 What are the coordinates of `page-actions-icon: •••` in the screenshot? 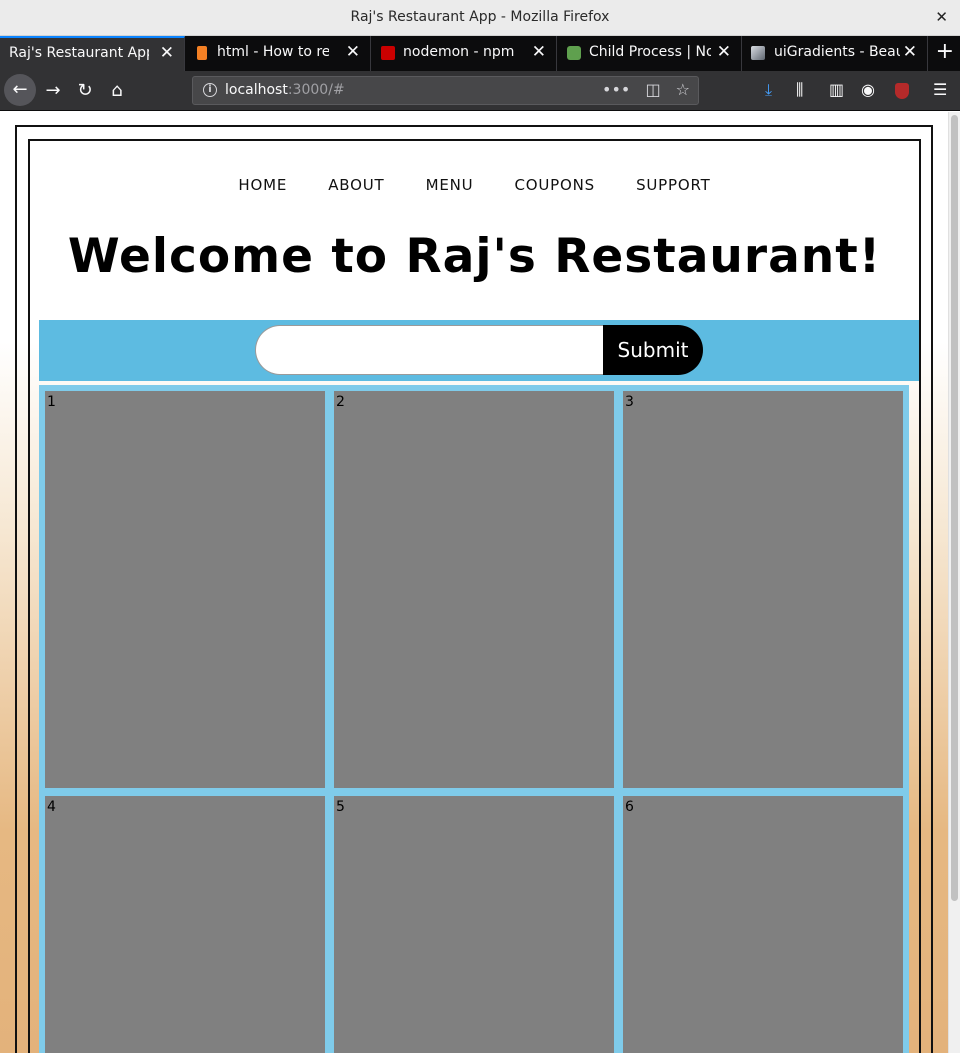 It's located at (616, 89).